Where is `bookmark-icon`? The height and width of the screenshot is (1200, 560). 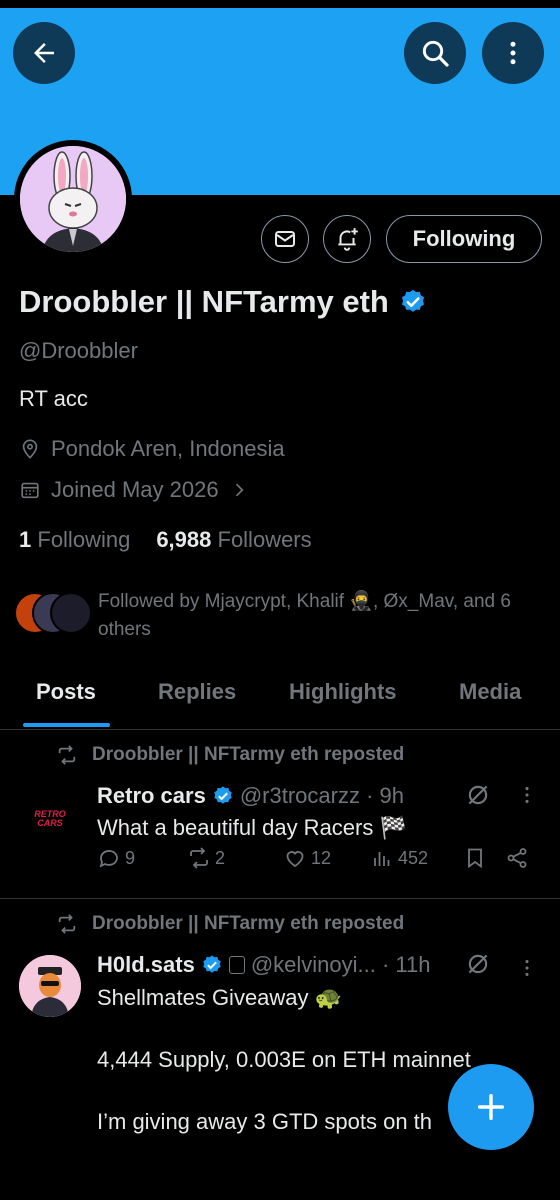 bookmark-icon is located at coordinates (475, 858).